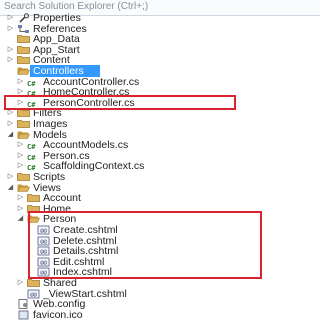 The height and width of the screenshot is (323, 320). What do you see at coordinates (58, 315) in the screenshot?
I see `tree-item-label: favicon.ico` at bounding box center [58, 315].